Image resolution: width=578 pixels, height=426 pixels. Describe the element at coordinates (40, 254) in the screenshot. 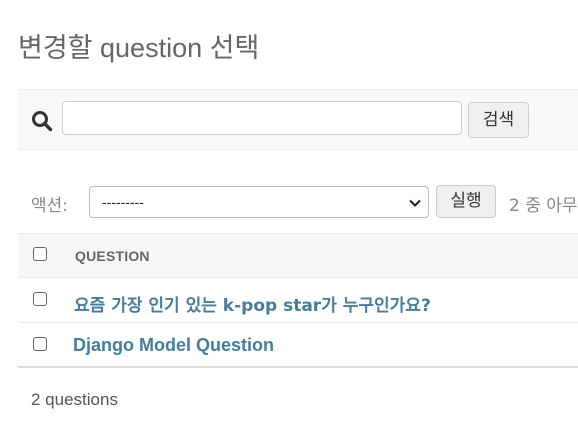

I see `select-all-checkbox` at that location.